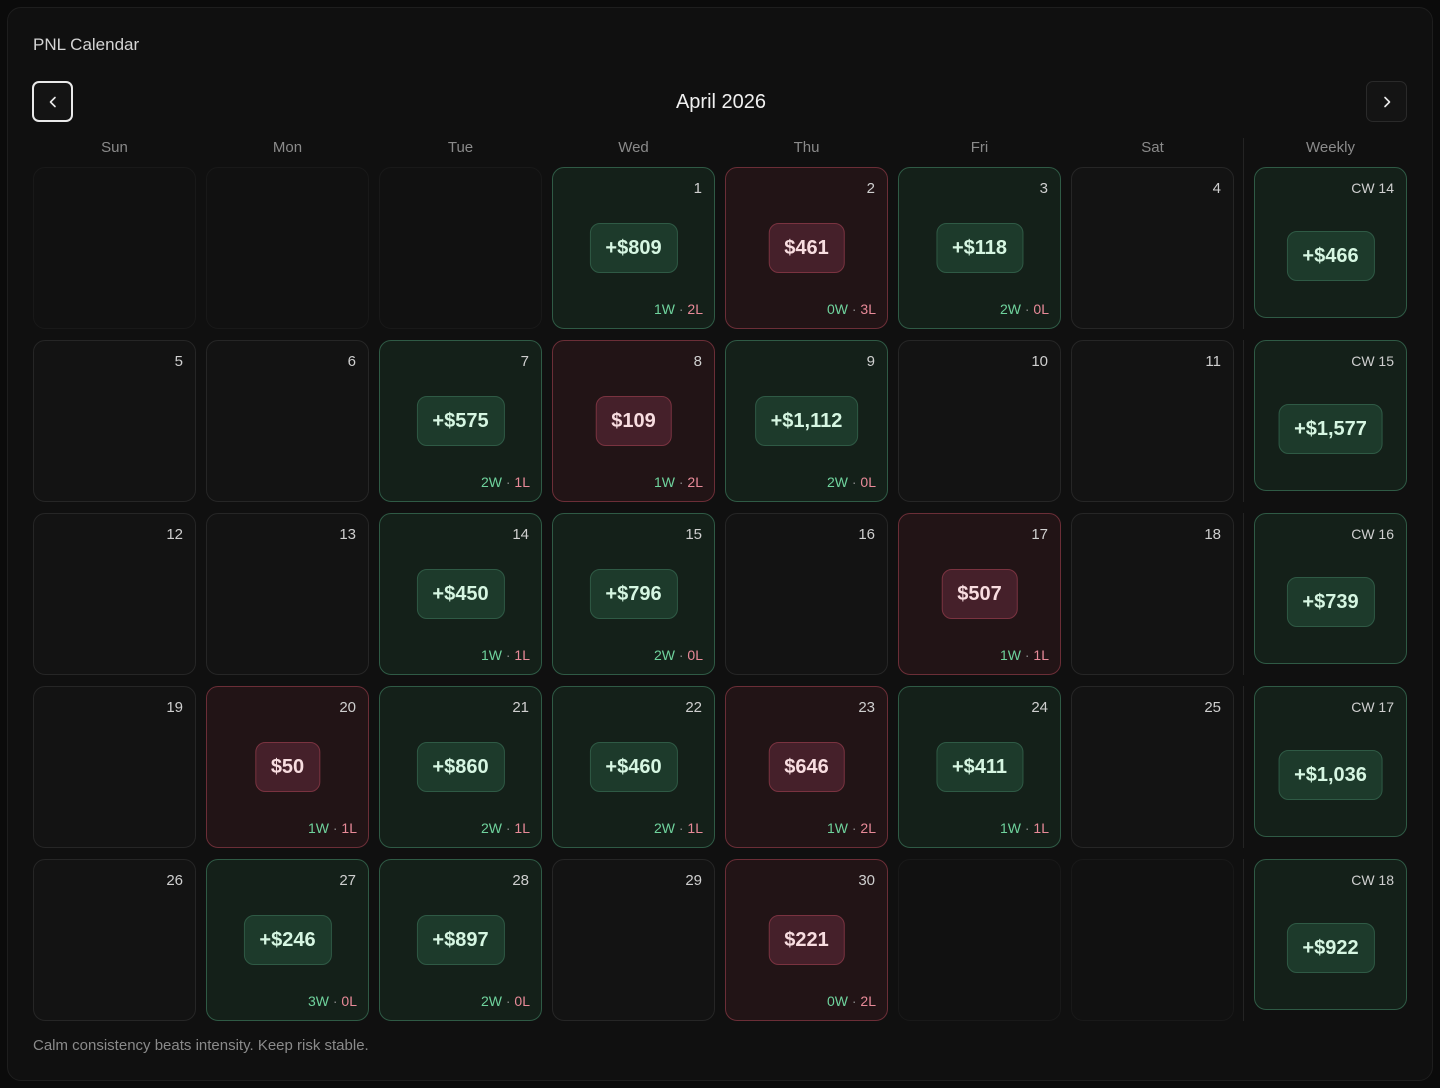  I want to click on day-cell: 24 +$411 1W · 1L, so click(979, 767).